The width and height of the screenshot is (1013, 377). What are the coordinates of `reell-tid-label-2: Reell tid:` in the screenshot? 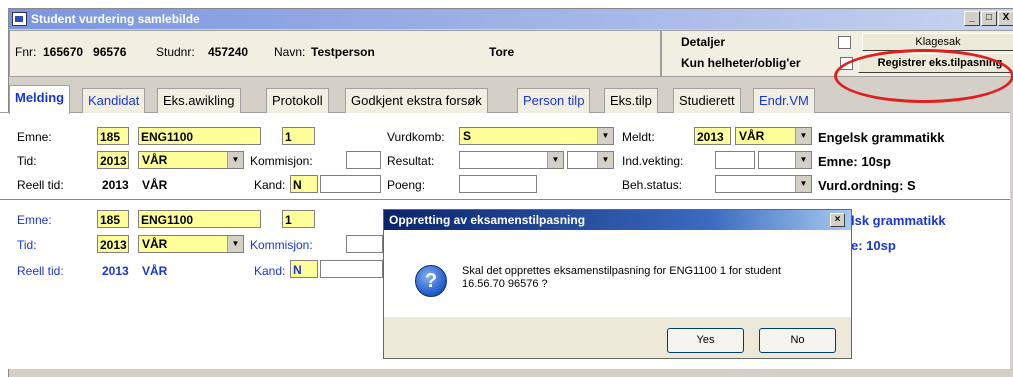 It's located at (40, 271).